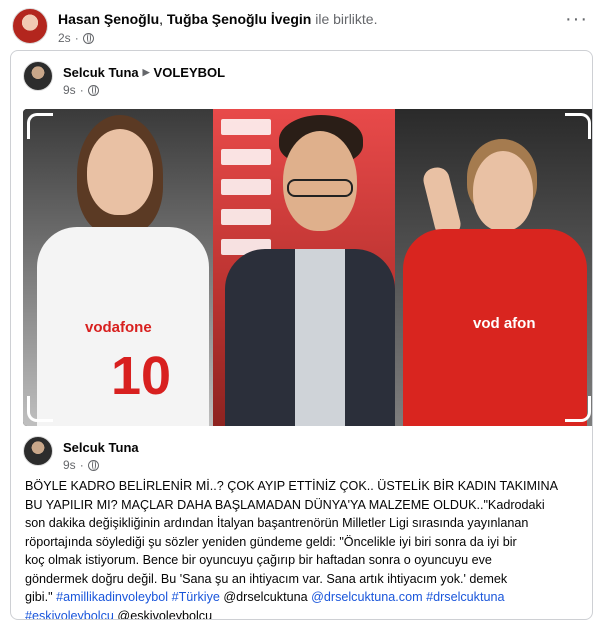  I want to click on post-time: 2s, so click(64, 38).